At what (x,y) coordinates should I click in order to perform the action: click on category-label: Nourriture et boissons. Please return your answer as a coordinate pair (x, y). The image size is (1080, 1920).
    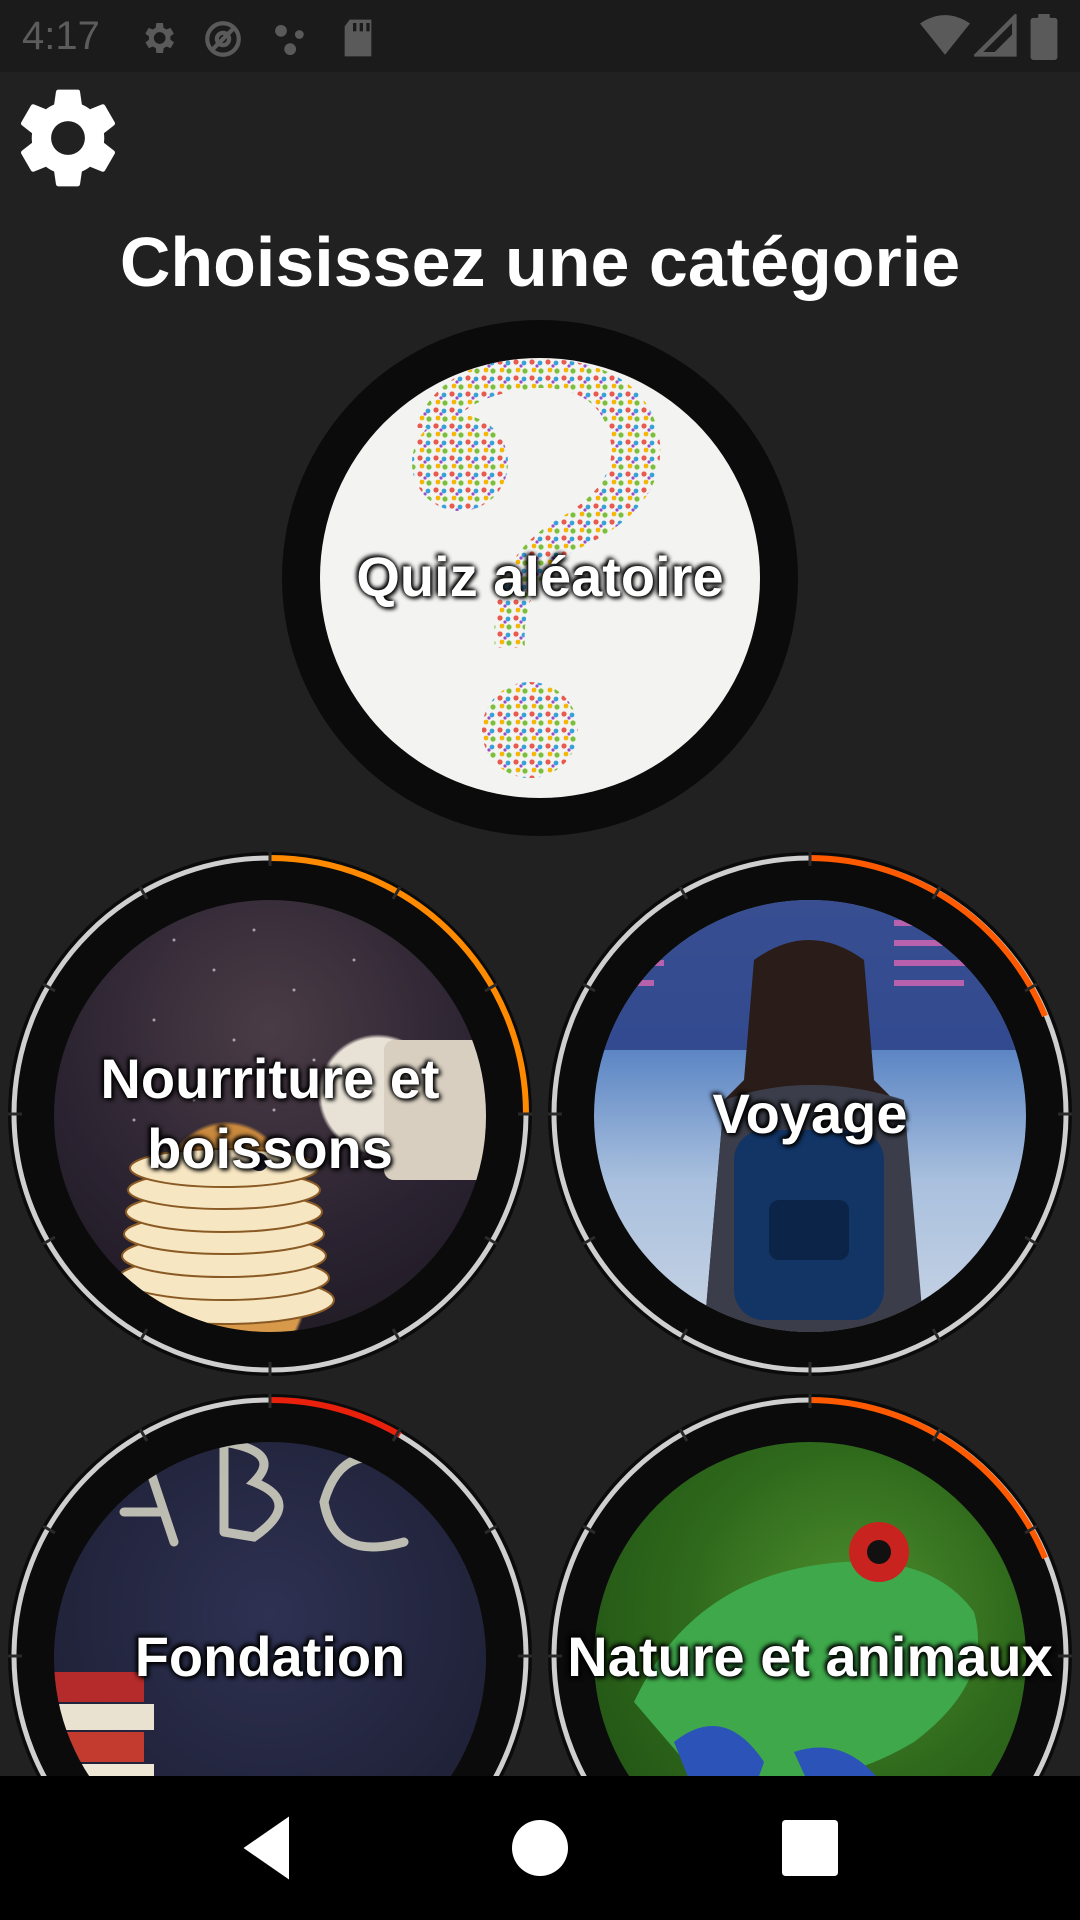
    Looking at the image, I should click on (270, 1114).